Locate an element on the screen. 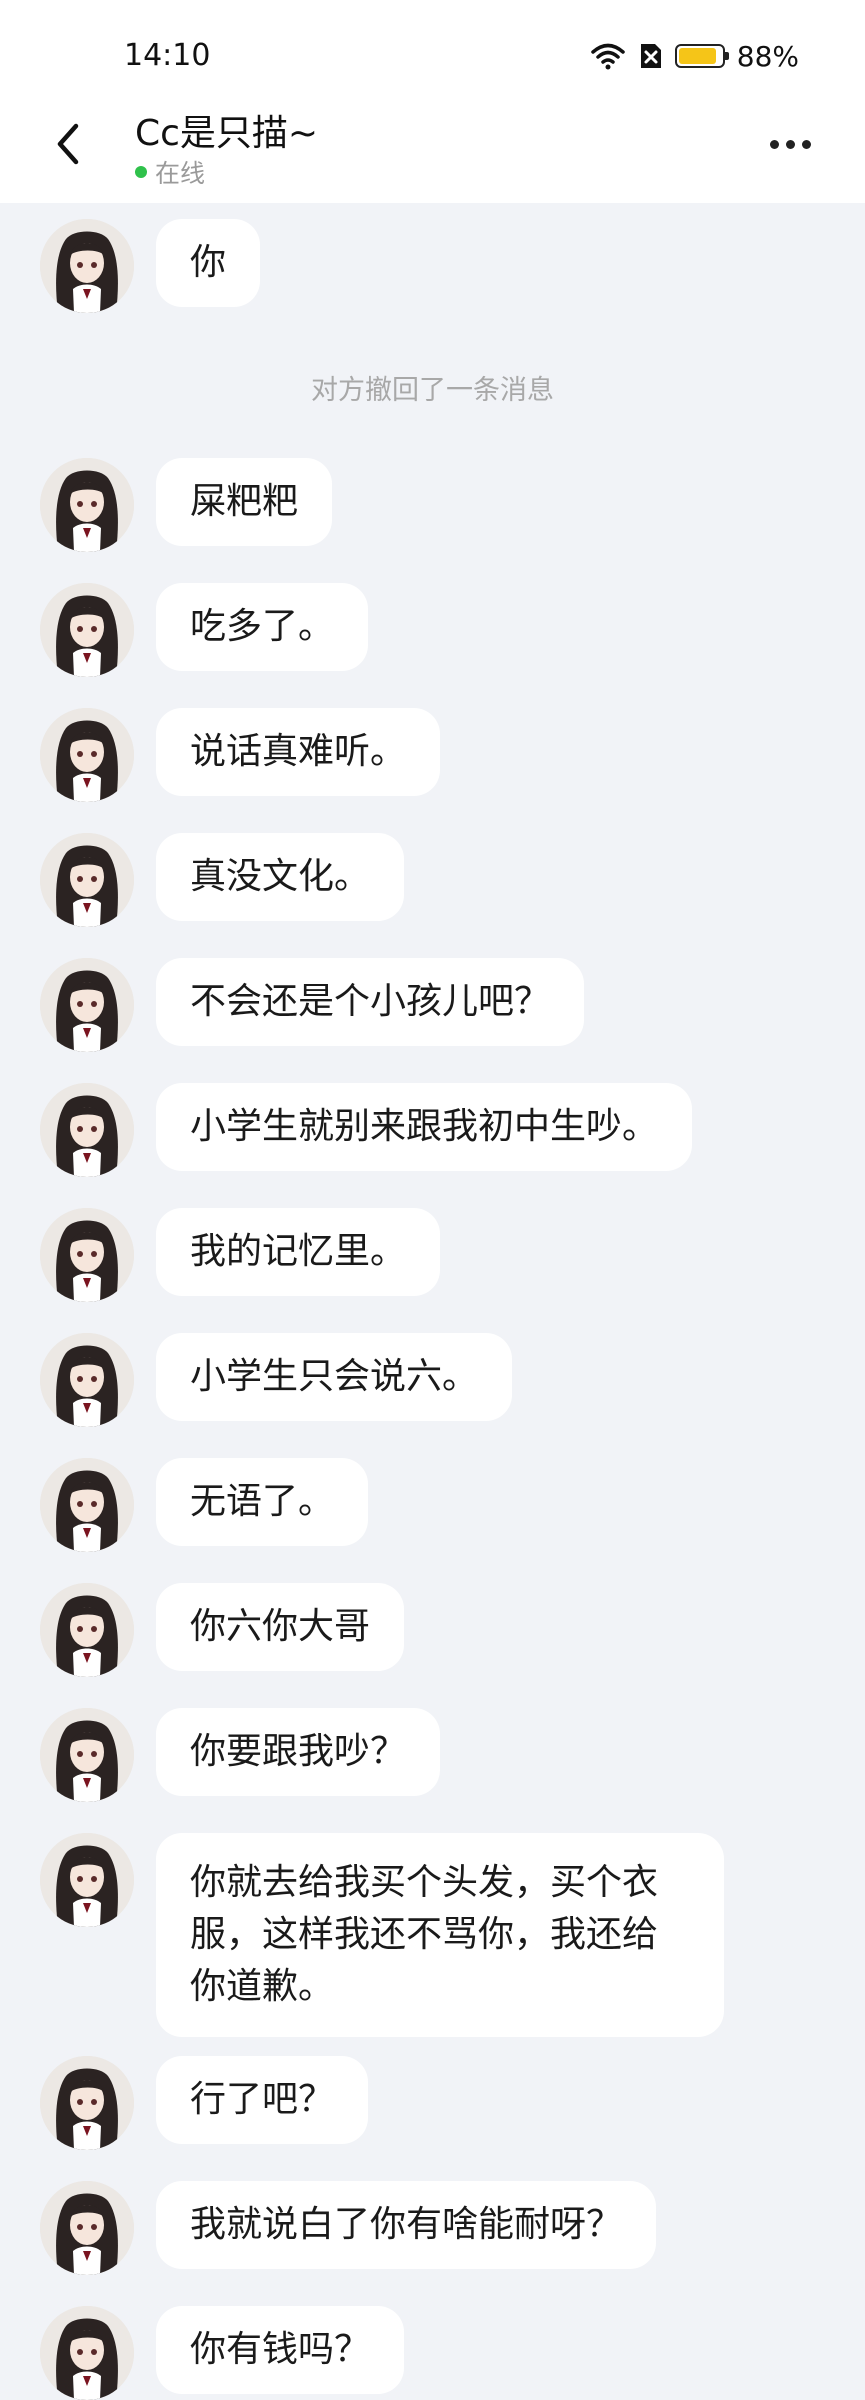 The image size is (865, 2400). battery-percent: 88% is located at coordinates (767, 56).